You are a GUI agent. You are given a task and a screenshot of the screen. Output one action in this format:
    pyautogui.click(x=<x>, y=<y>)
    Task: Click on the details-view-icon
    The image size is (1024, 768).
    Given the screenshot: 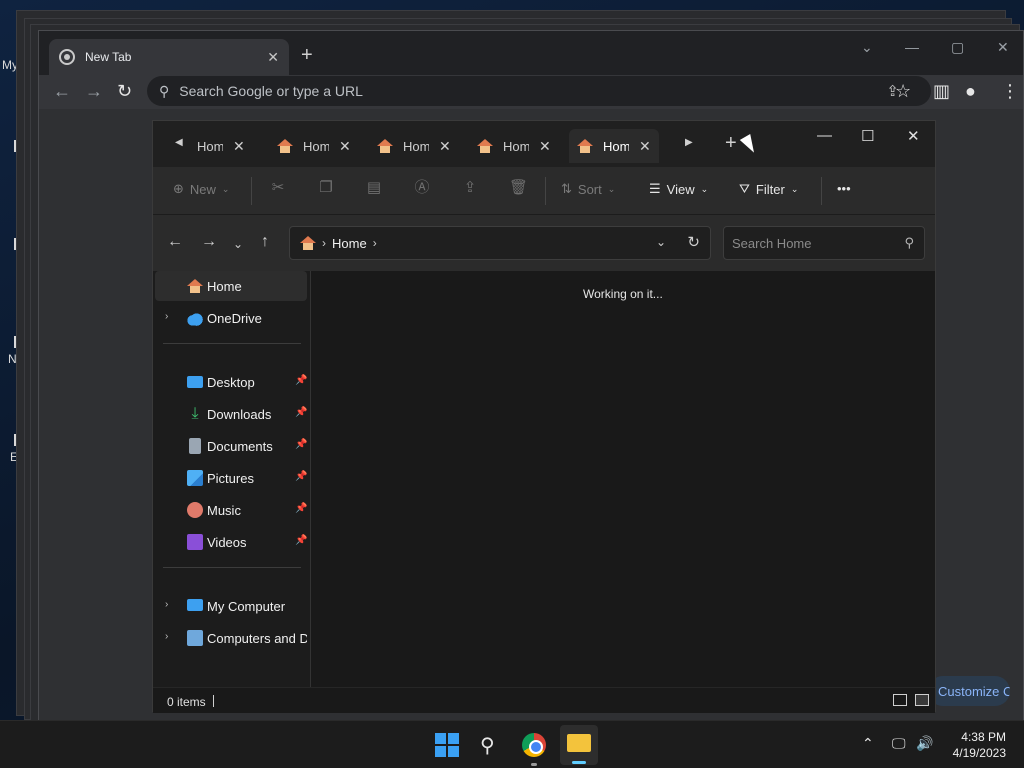 What is the action you would take?
    pyautogui.click(x=900, y=700)
    